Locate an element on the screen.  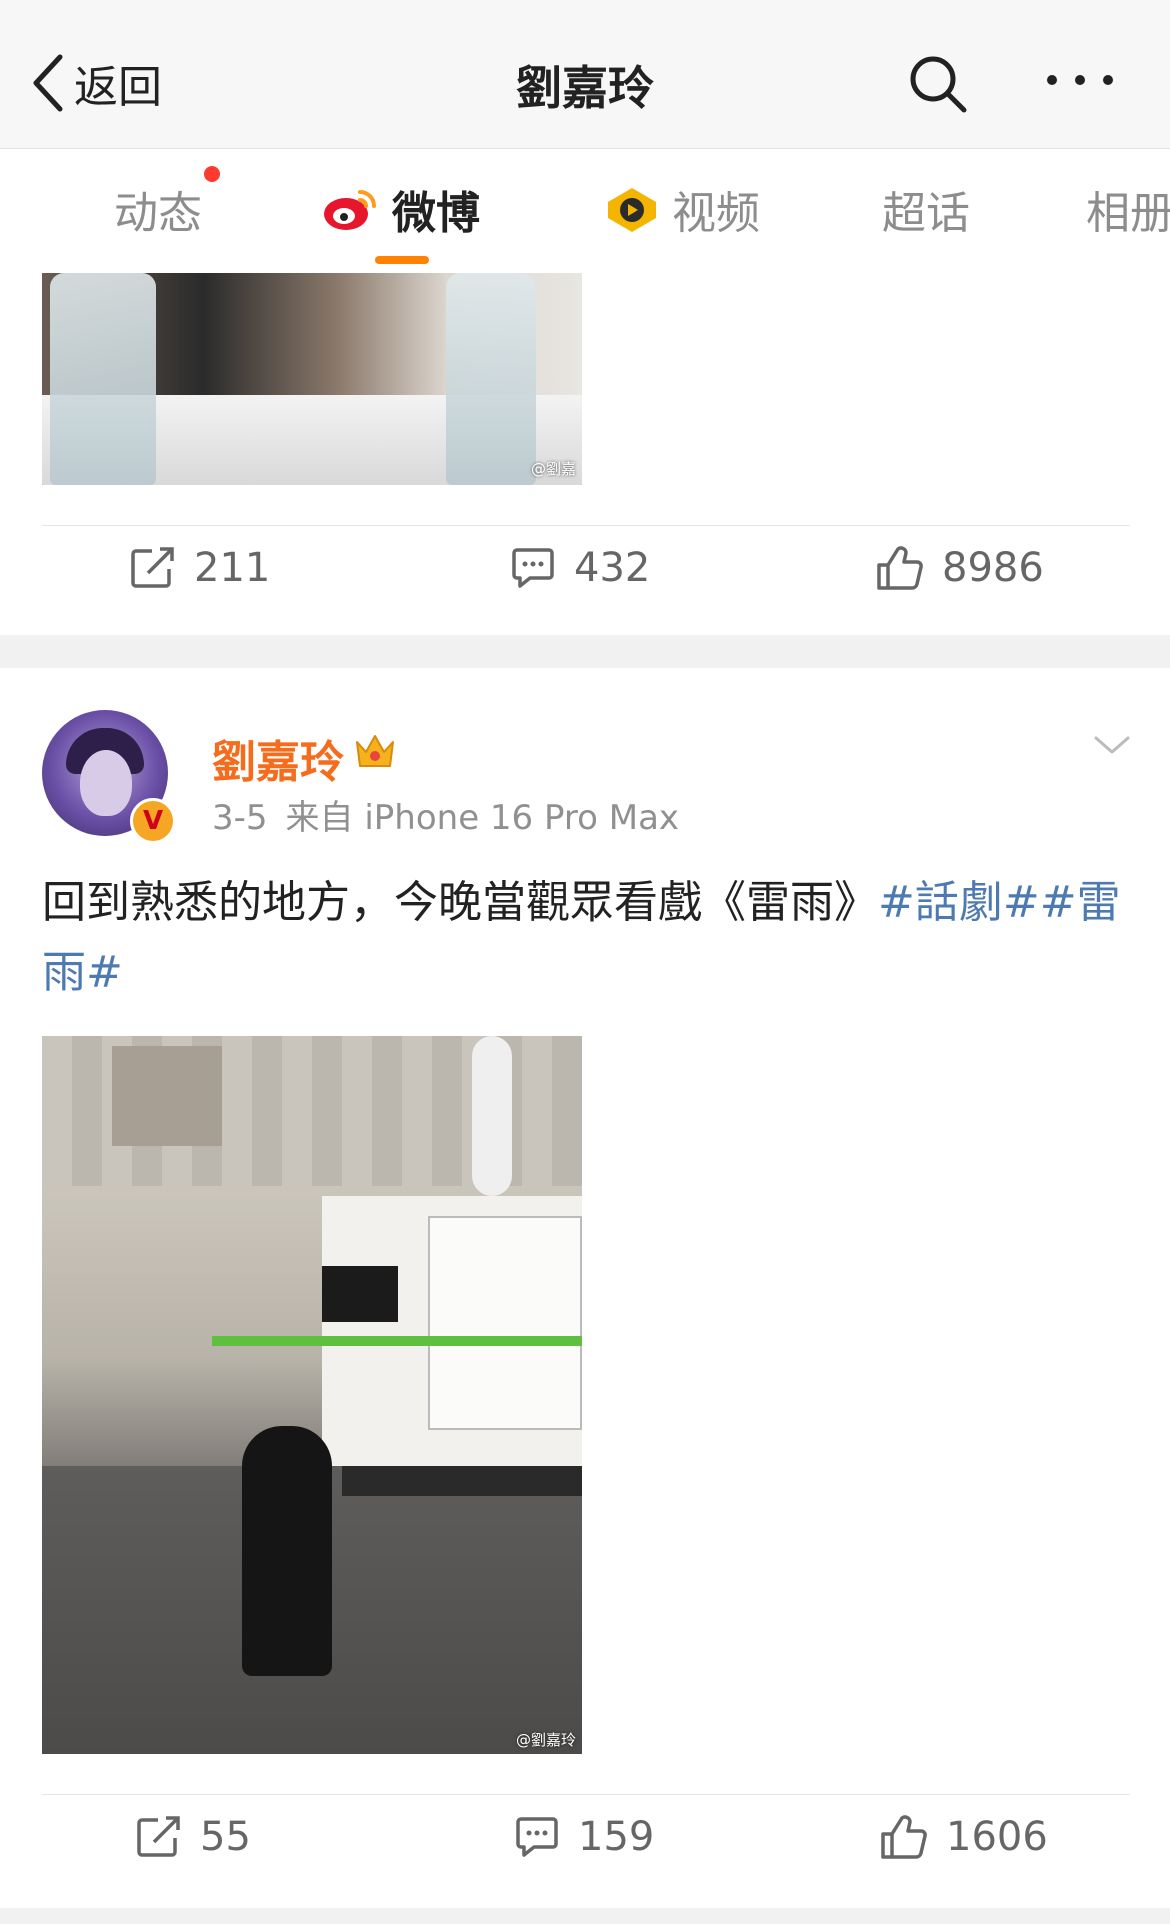
search-icon is located at coordinates (938, 84).